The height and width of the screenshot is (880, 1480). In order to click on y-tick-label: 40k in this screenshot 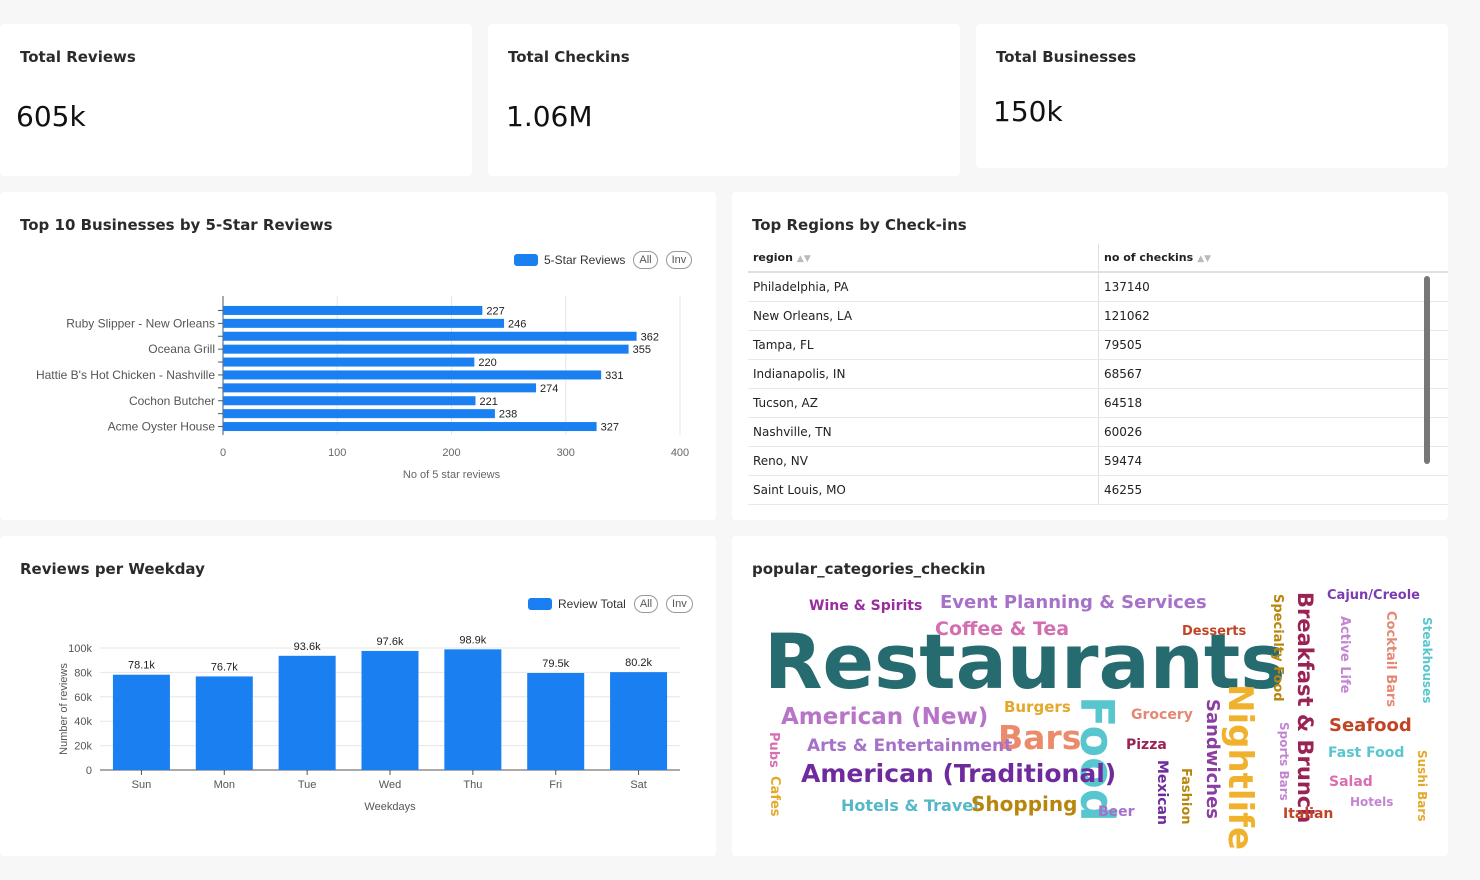, I will do `click(83, 722)`.